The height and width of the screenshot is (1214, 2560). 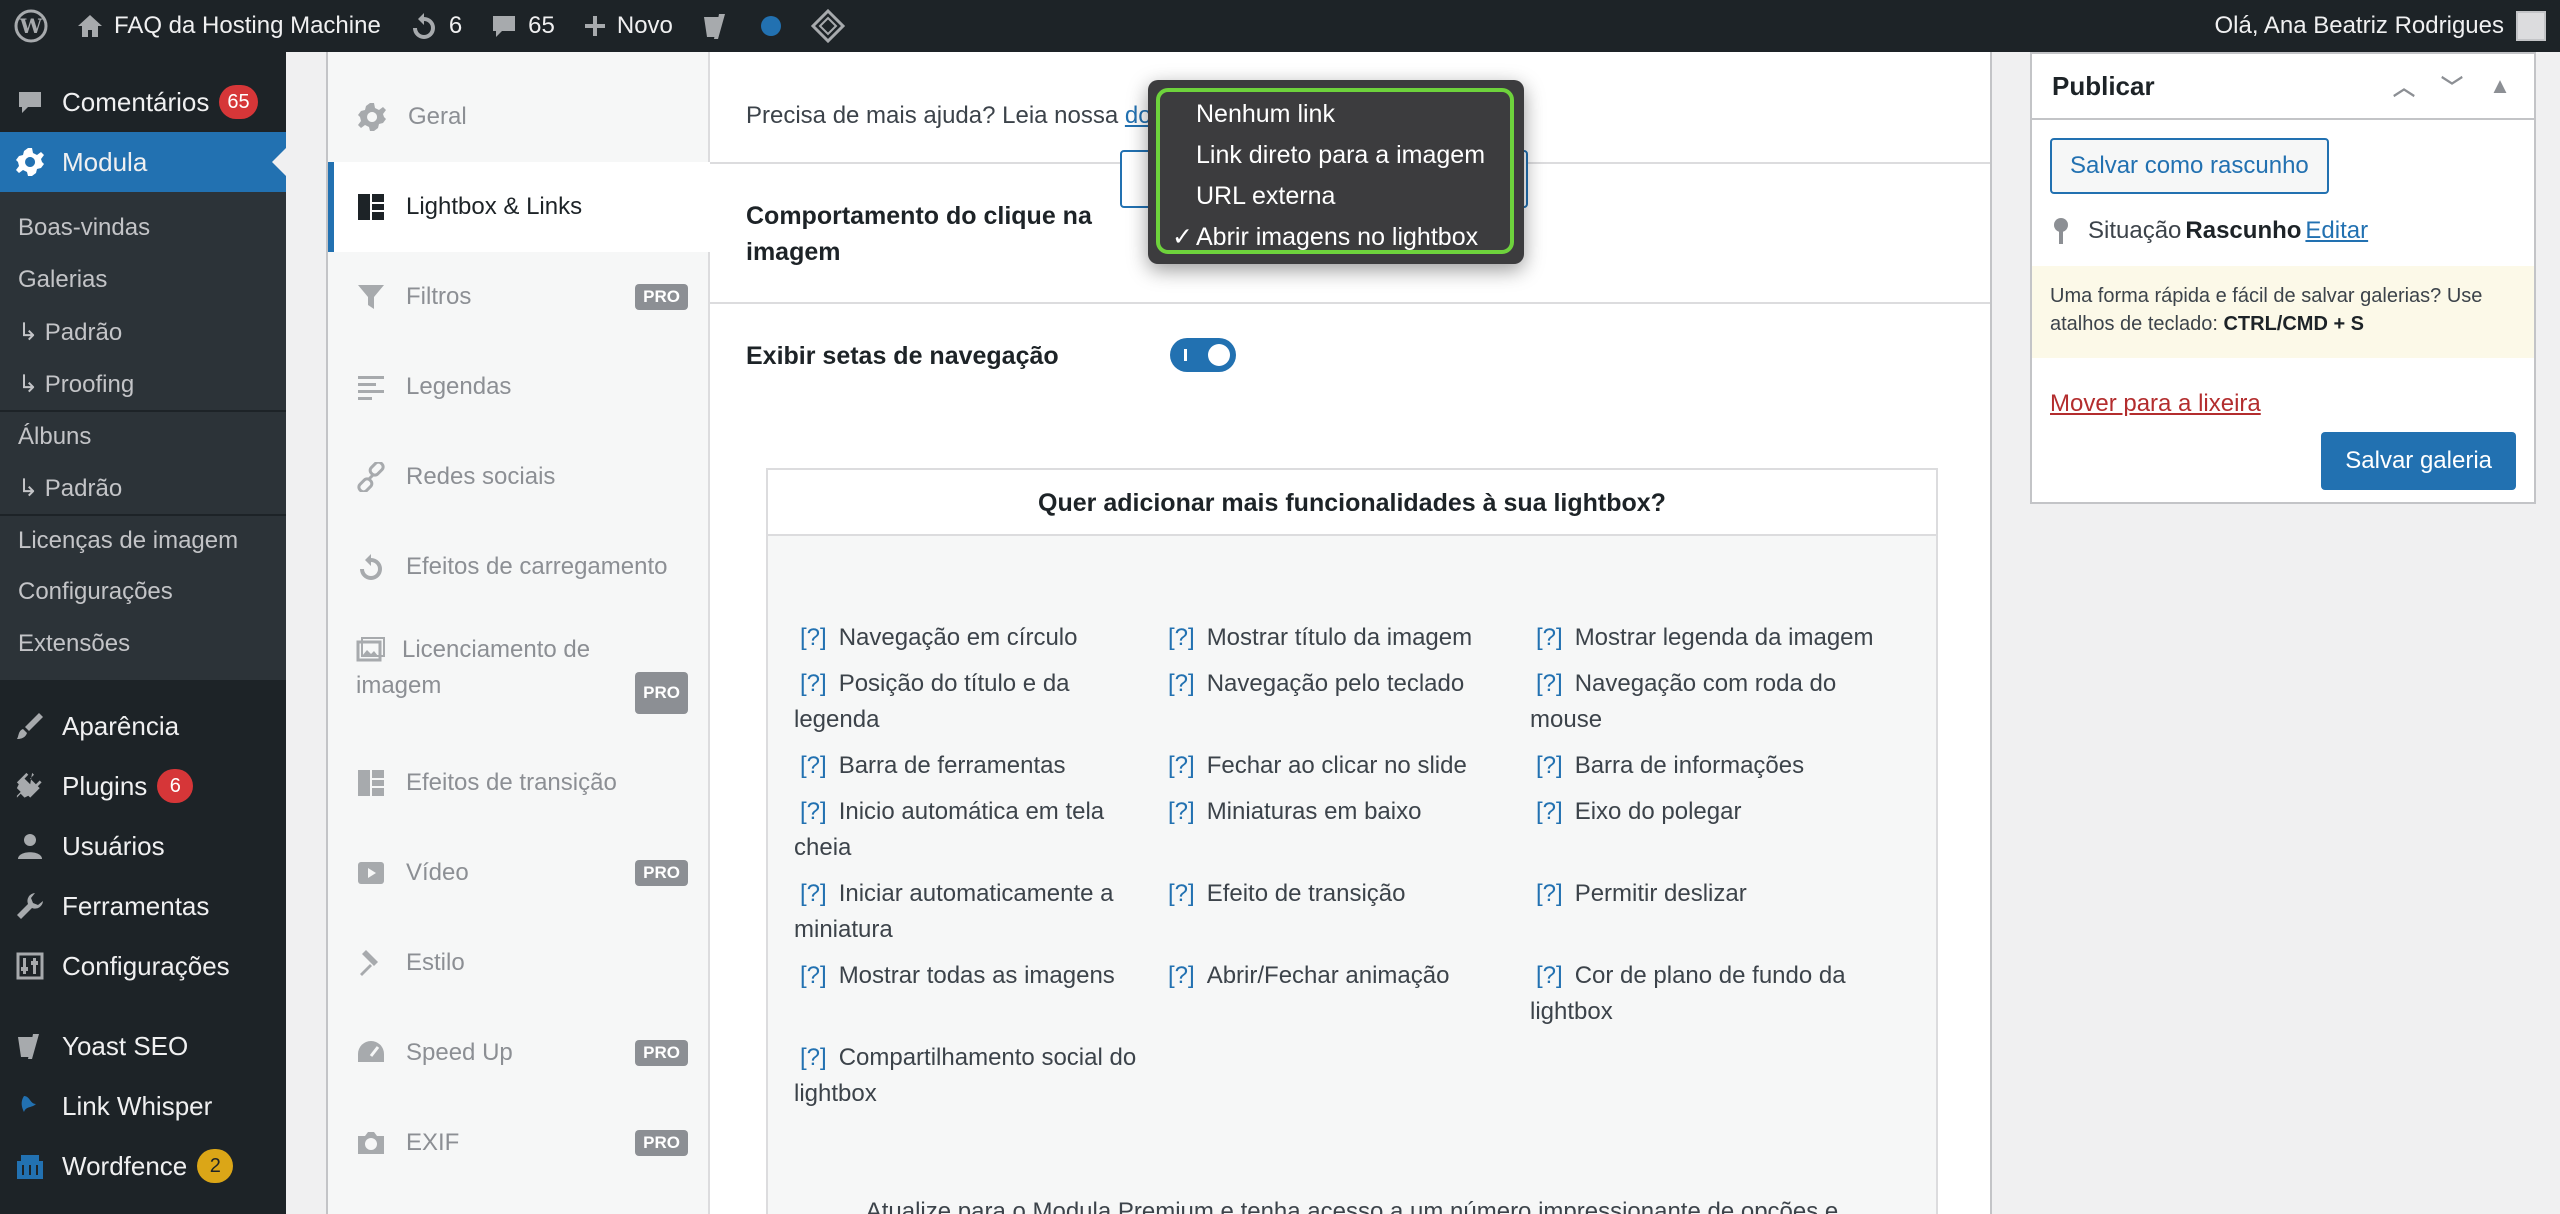 I want to click on feature-label: Cor de plano de fundo da lightbox, so click(x=1688, y=993).